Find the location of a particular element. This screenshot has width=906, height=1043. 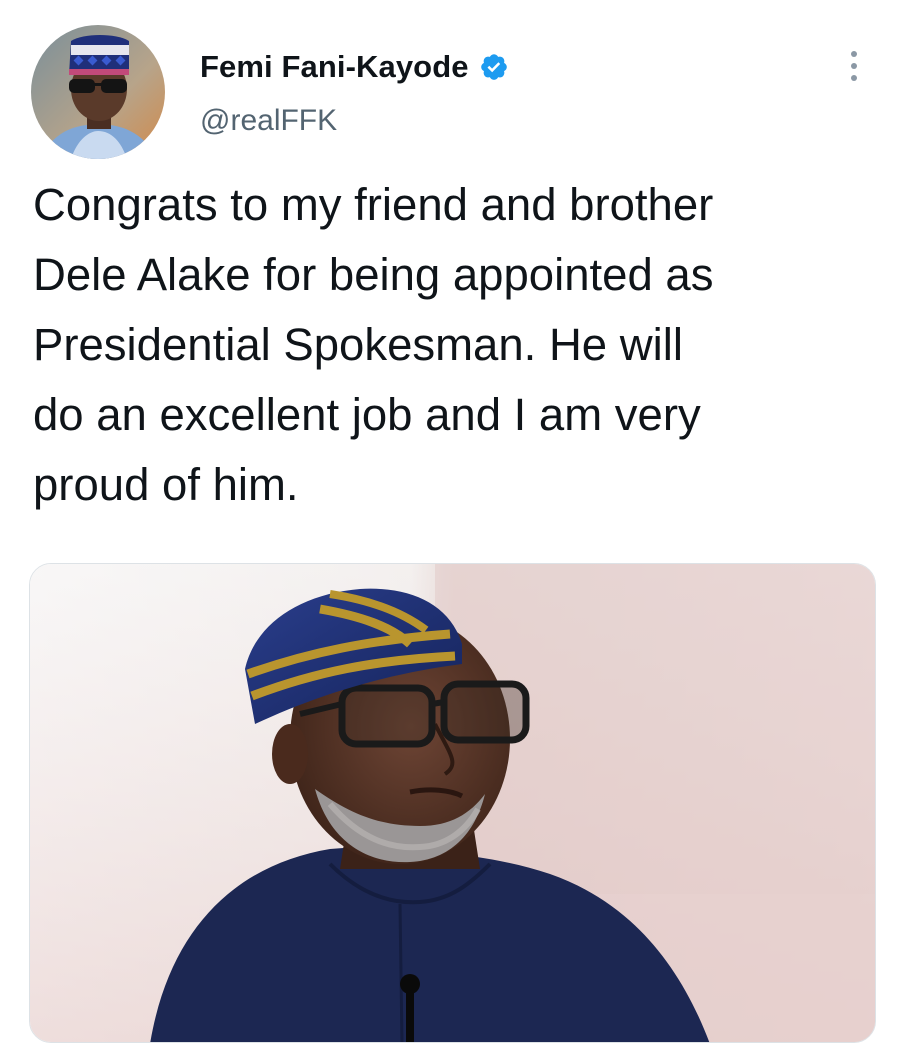

verified-badge-icon is located at coordinates (494, 67).